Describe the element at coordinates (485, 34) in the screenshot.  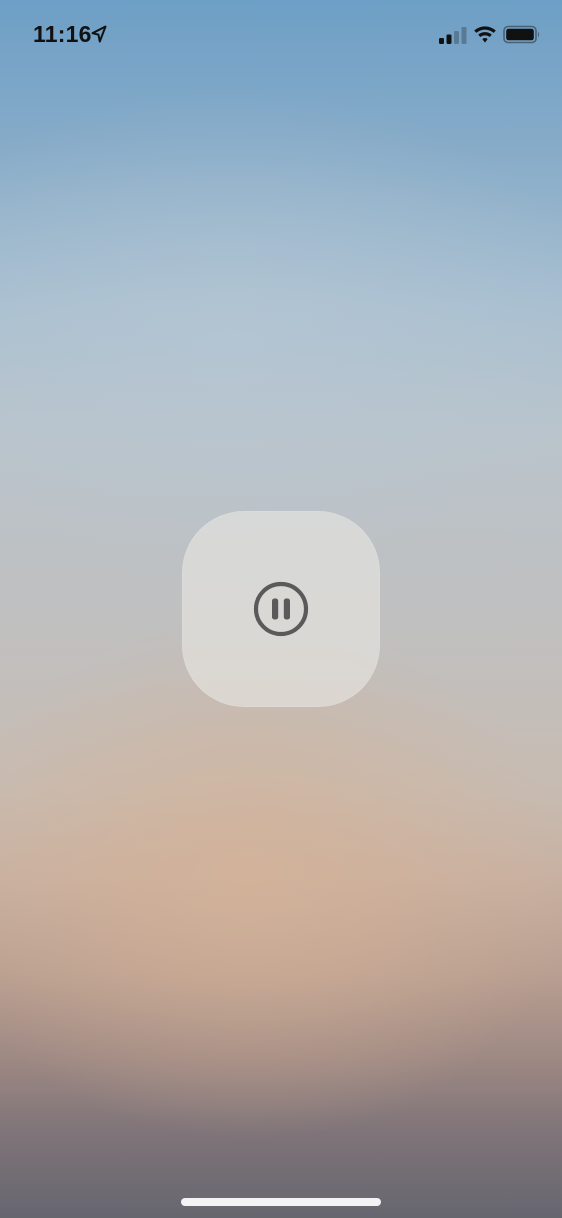
I see `wifi-icon` at that location.